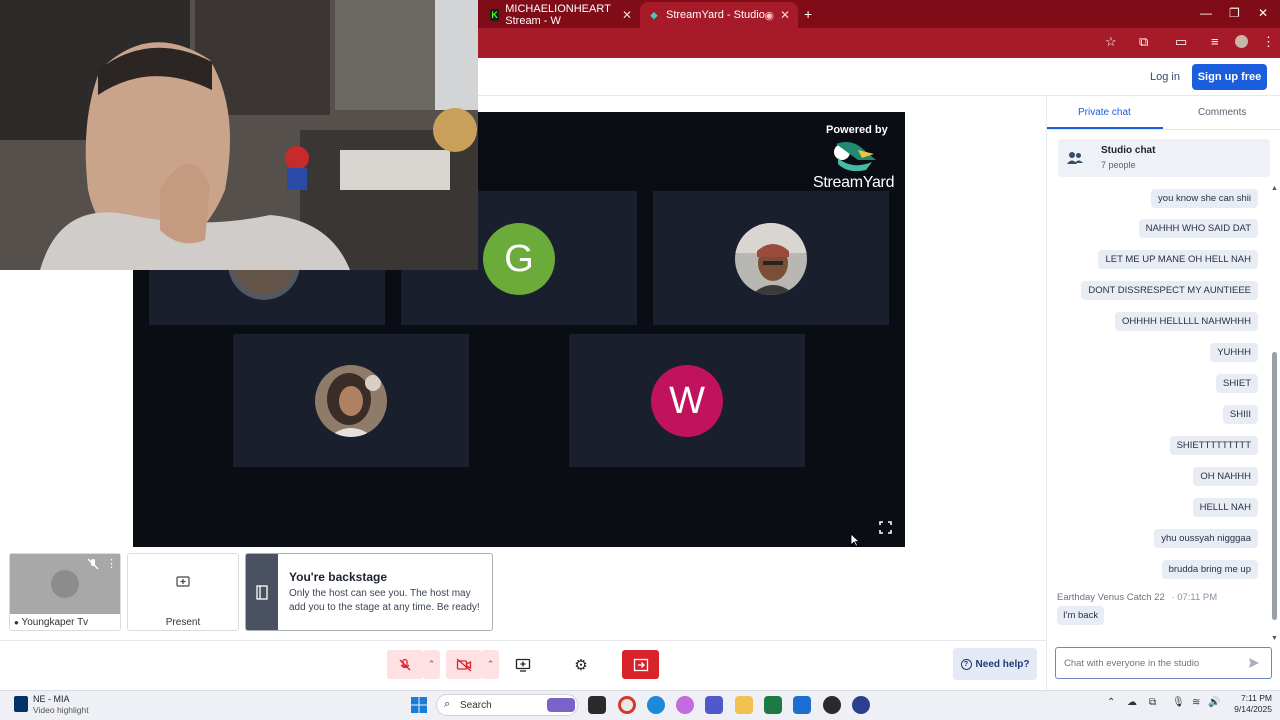 This screenshot has width=1280, height=720. I want to click on settings-button: ⚙, so click(581, 664).